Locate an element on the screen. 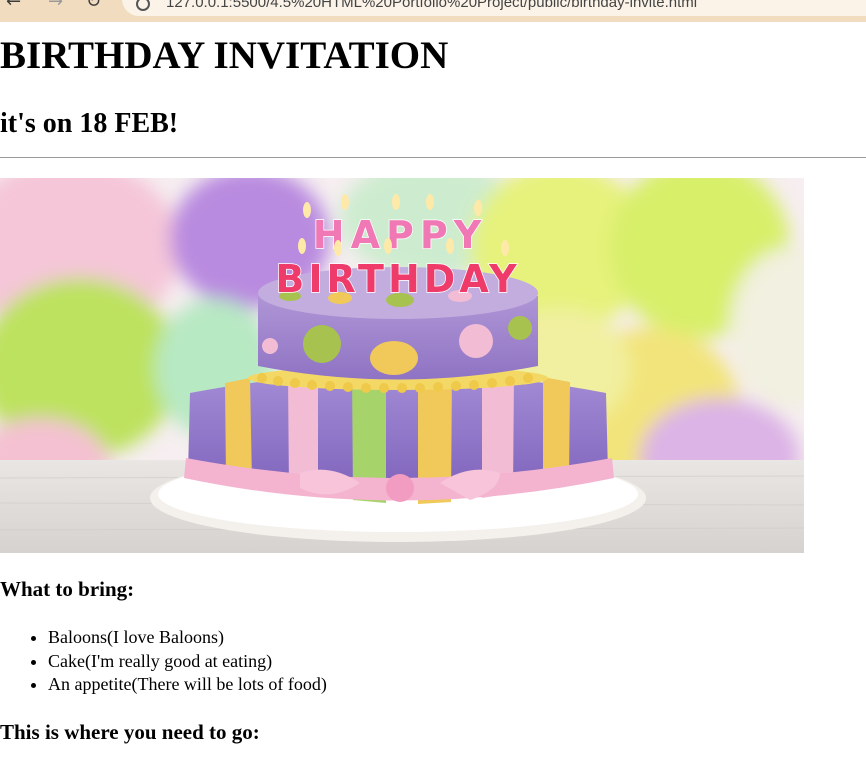  bring-heading: What to bring: is located at coordinates (67, 589).